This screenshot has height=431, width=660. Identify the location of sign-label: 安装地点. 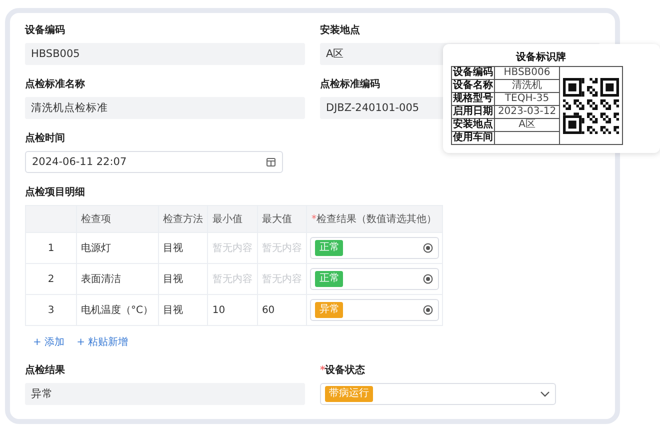
(473, 125).